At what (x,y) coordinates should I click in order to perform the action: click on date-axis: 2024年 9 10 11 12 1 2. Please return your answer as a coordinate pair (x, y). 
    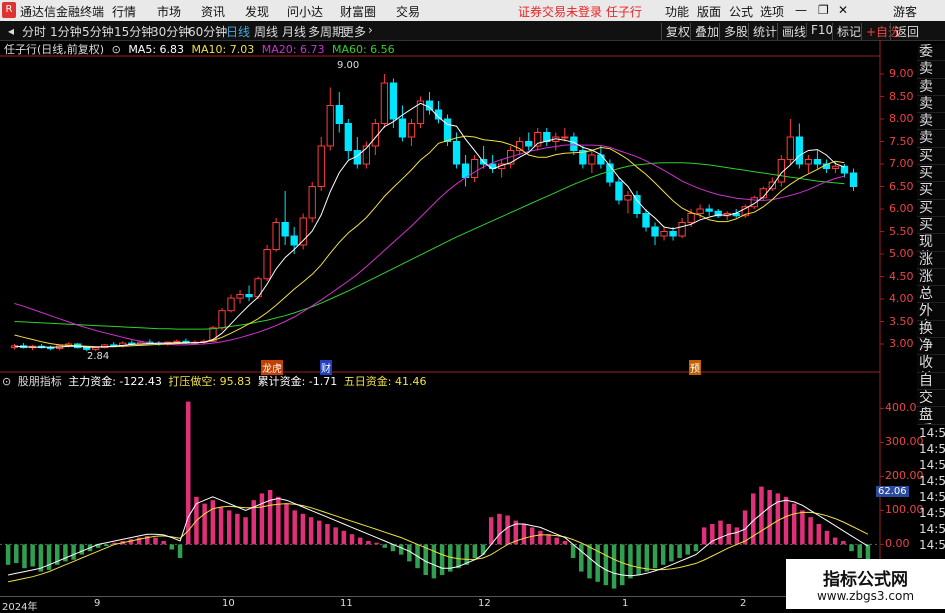
    Looking at the image, I should click on (440, 604).